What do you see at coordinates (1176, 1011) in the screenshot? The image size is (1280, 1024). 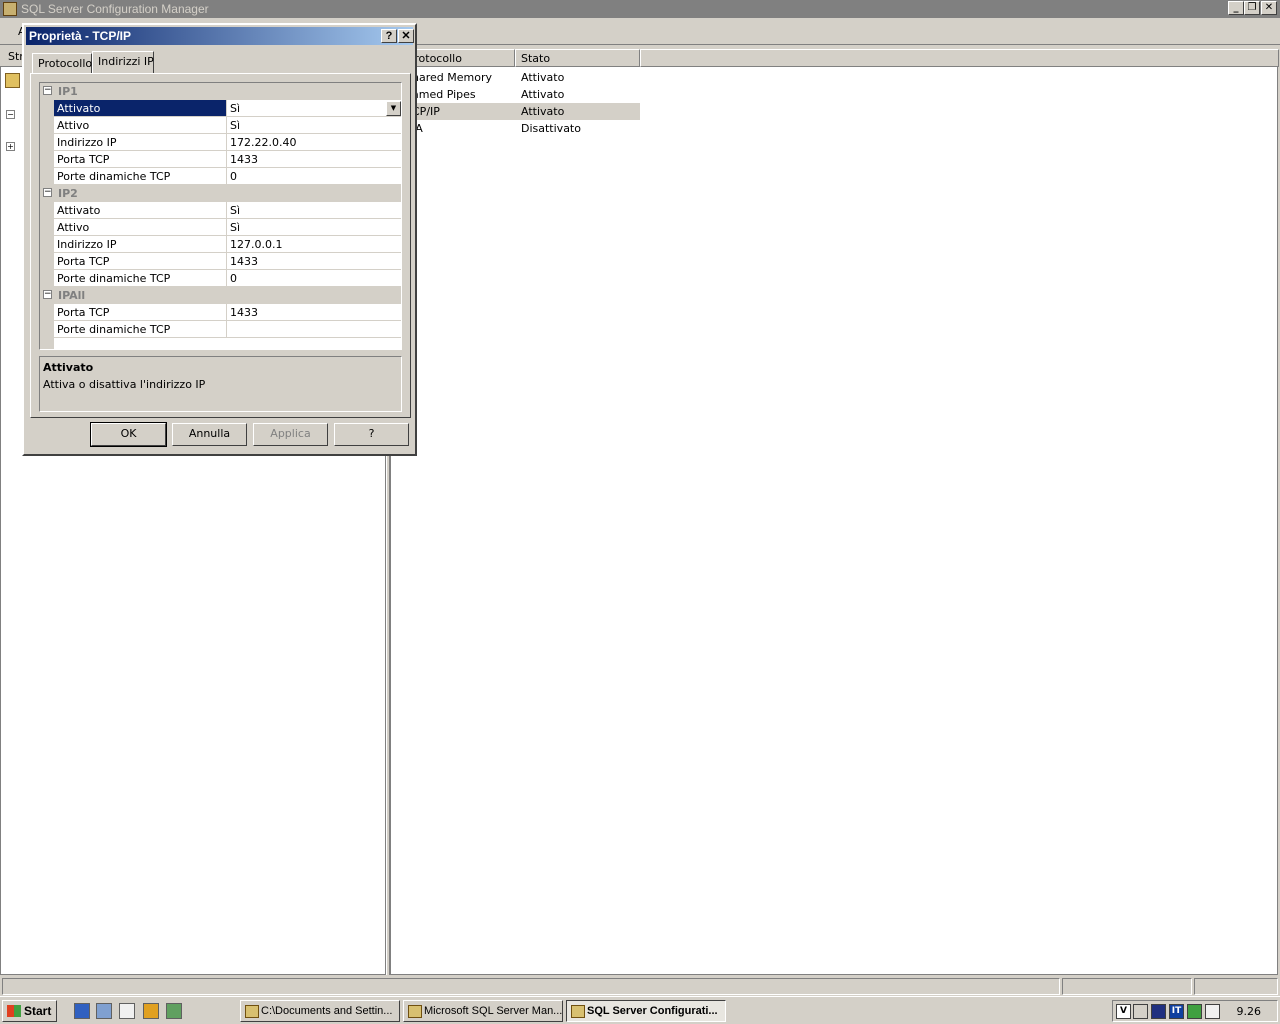 I see `language-tray-icon: IT` at bounding box center [1176, 1011].